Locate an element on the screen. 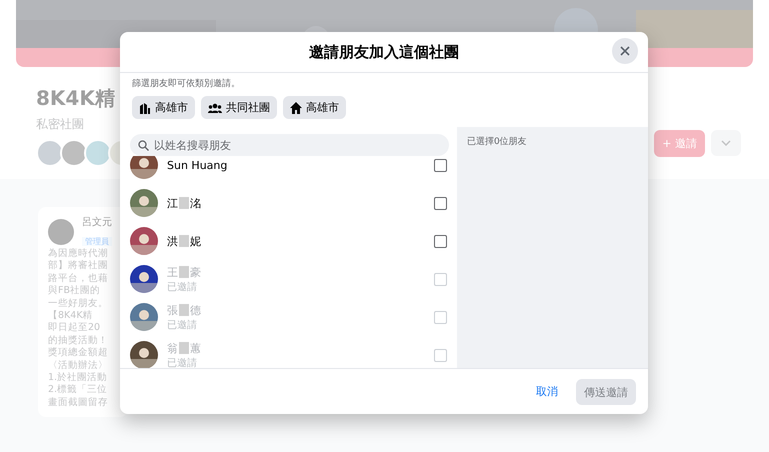 The image size is (769, 452). post-text: 與FB社團的 is located at coordinates (74, 291).